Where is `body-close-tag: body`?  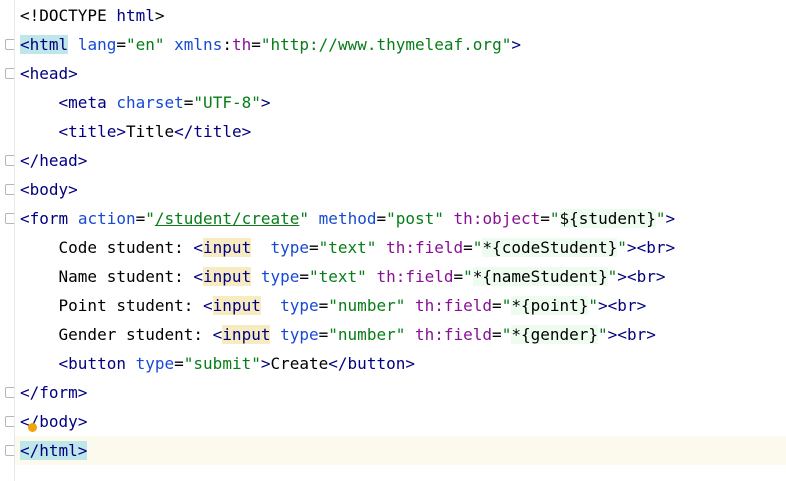
body-close-tag: body is located at coordinates (58, 421).